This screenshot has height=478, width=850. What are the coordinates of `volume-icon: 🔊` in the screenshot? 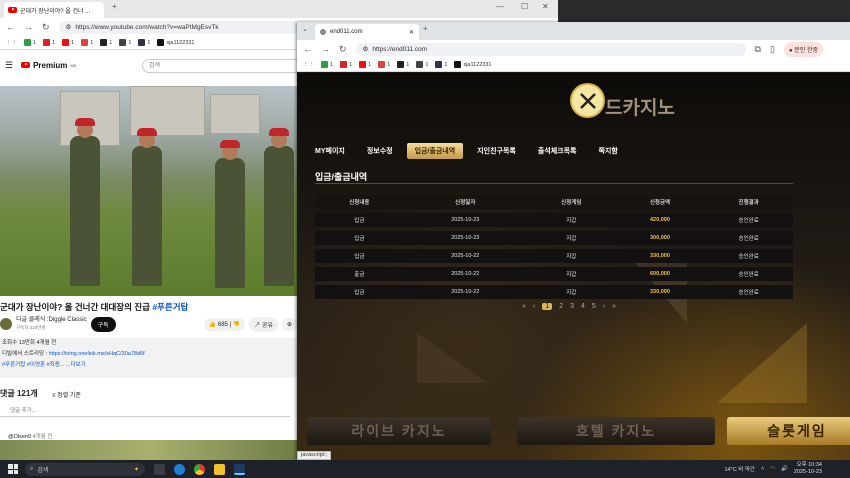 It's located at (784, 469).